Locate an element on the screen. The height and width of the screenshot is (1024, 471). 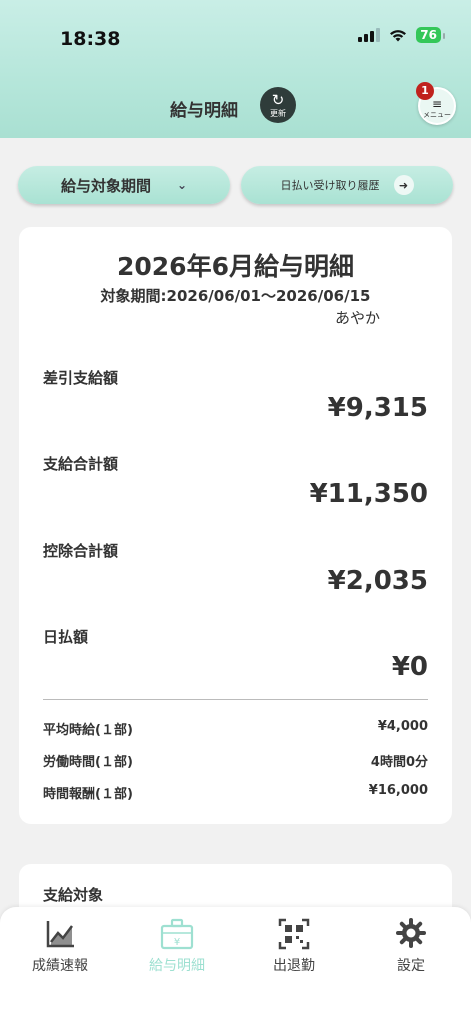
chart-icon is located at coordinates (60, 934).